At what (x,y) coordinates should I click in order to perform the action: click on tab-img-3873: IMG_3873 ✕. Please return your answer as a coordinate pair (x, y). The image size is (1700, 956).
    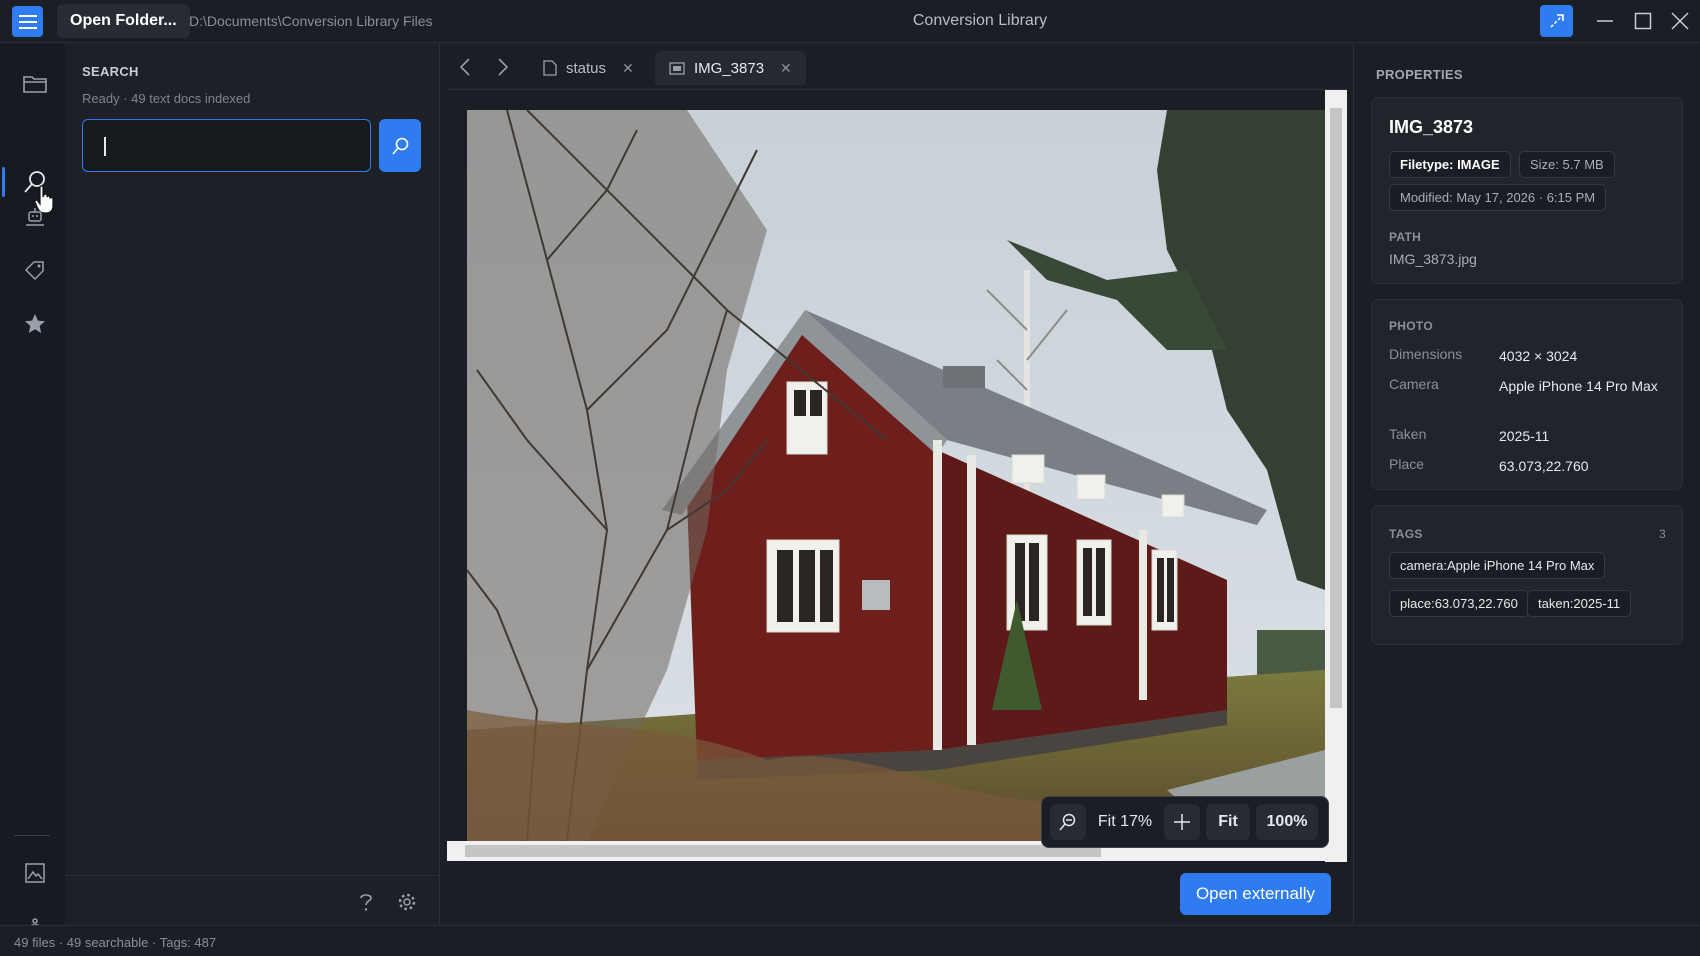
    Looking at the image, I should click on (730, 68).